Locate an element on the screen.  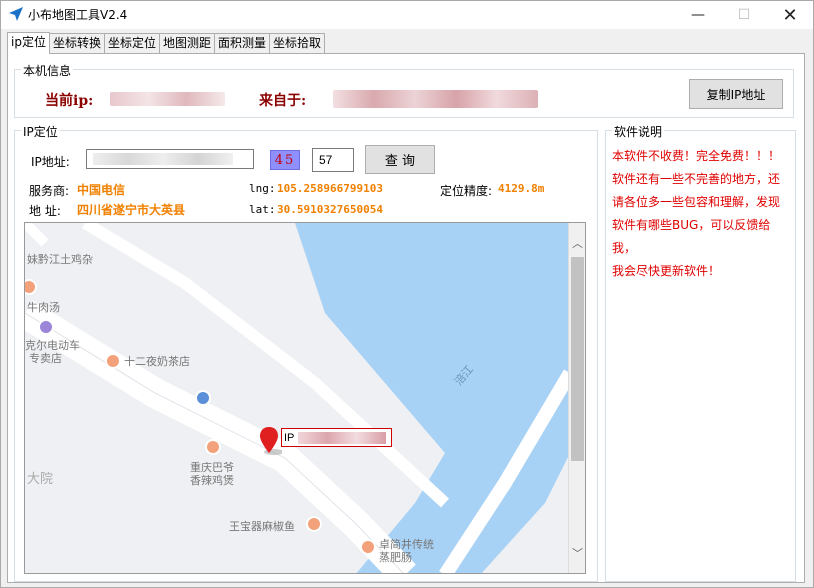
tab-coord-locate: 坐标定位 is located at coordinates (131, 43).